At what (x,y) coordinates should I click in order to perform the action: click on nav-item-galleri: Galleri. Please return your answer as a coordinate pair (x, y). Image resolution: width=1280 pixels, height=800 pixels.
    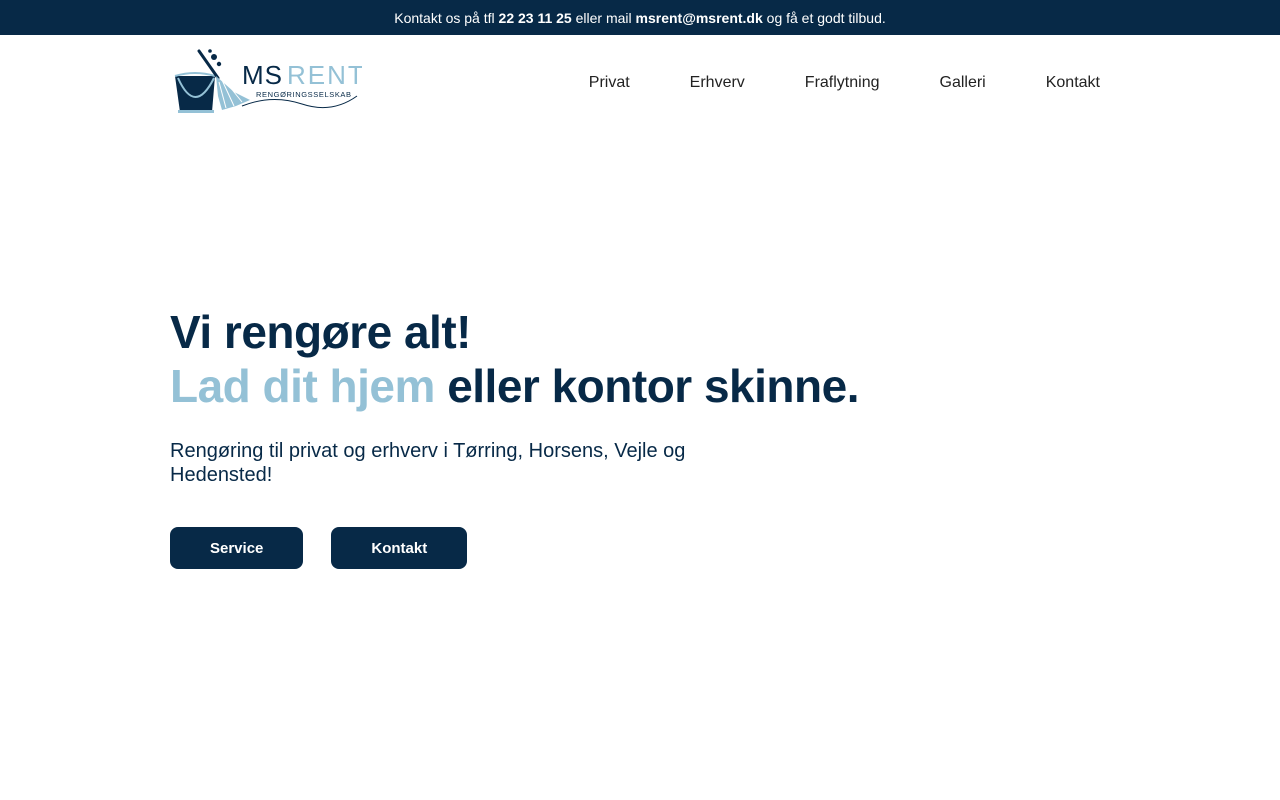
    Looking at the image, I should click on (963, 83).